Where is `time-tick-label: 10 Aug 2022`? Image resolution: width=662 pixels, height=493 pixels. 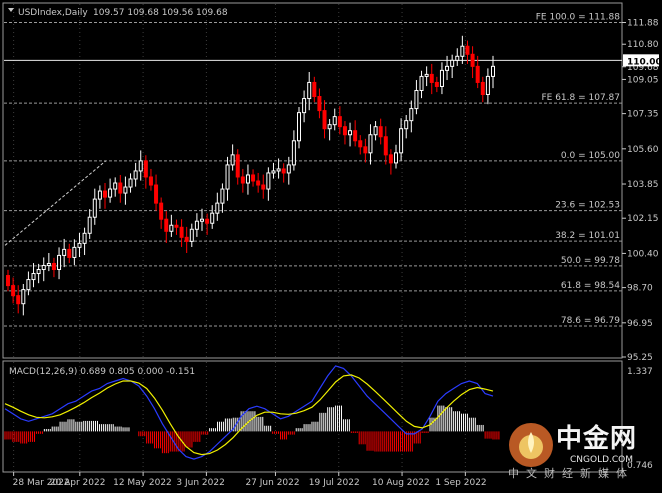
time-tick-label: 10 Aug 2022 is located at coordinates (401, 483).